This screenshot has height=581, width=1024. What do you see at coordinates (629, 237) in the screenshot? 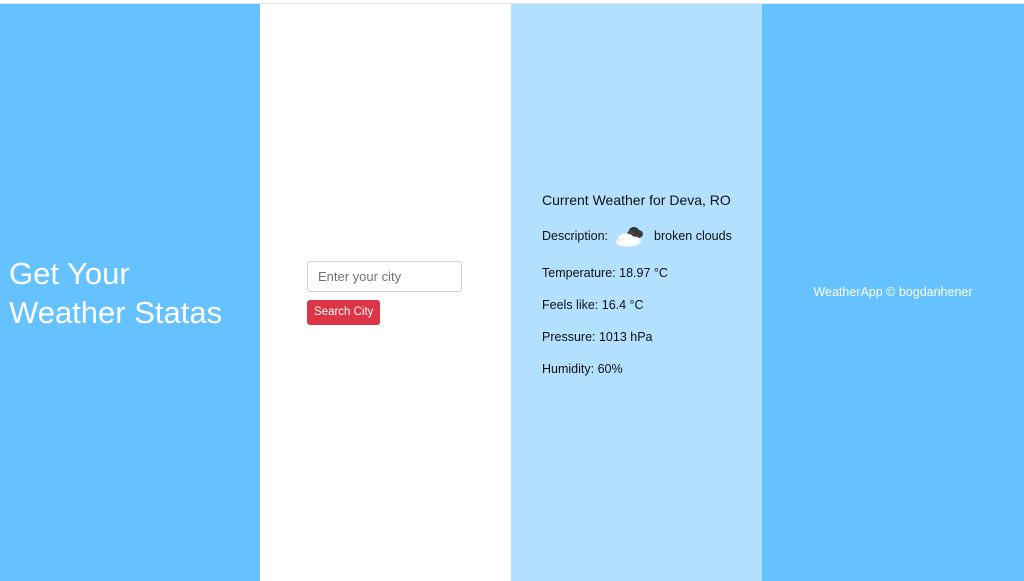
I see `broken-clouds-icon` at bounding box center [629, 237].